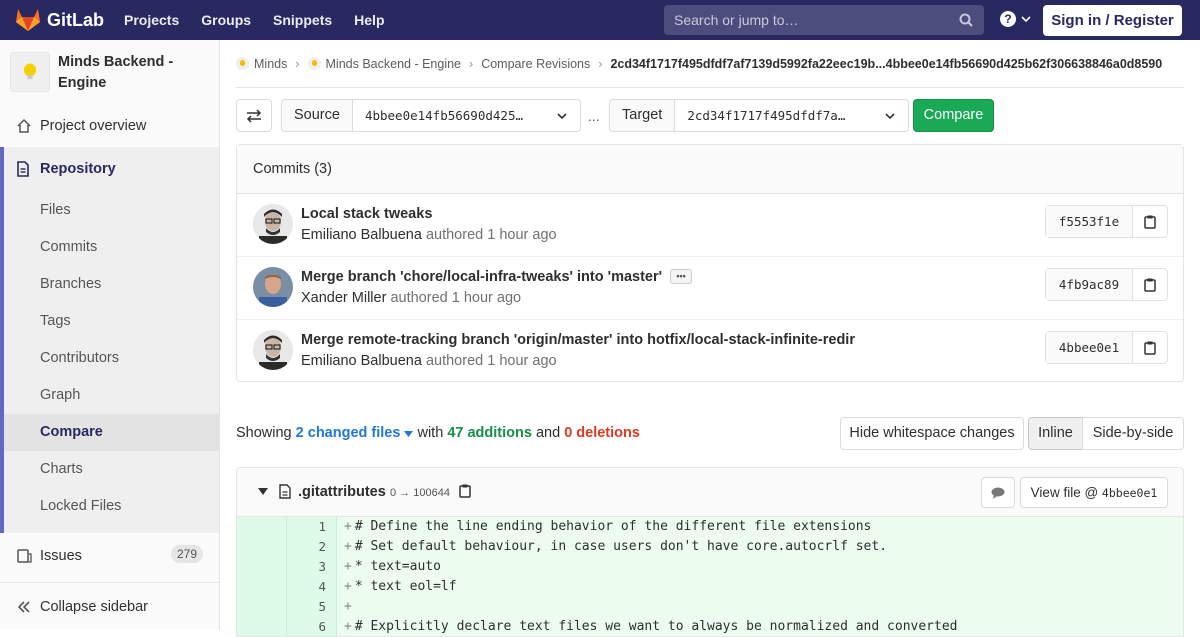 Image resolution: width=1200 pixels, height=637 pixels. What do you see at coordinates (429, 361) in the screenshot?
I see `commit-meta: Emiliano Balbuena authored 1 hour ago` at bounding box center [429, 361].